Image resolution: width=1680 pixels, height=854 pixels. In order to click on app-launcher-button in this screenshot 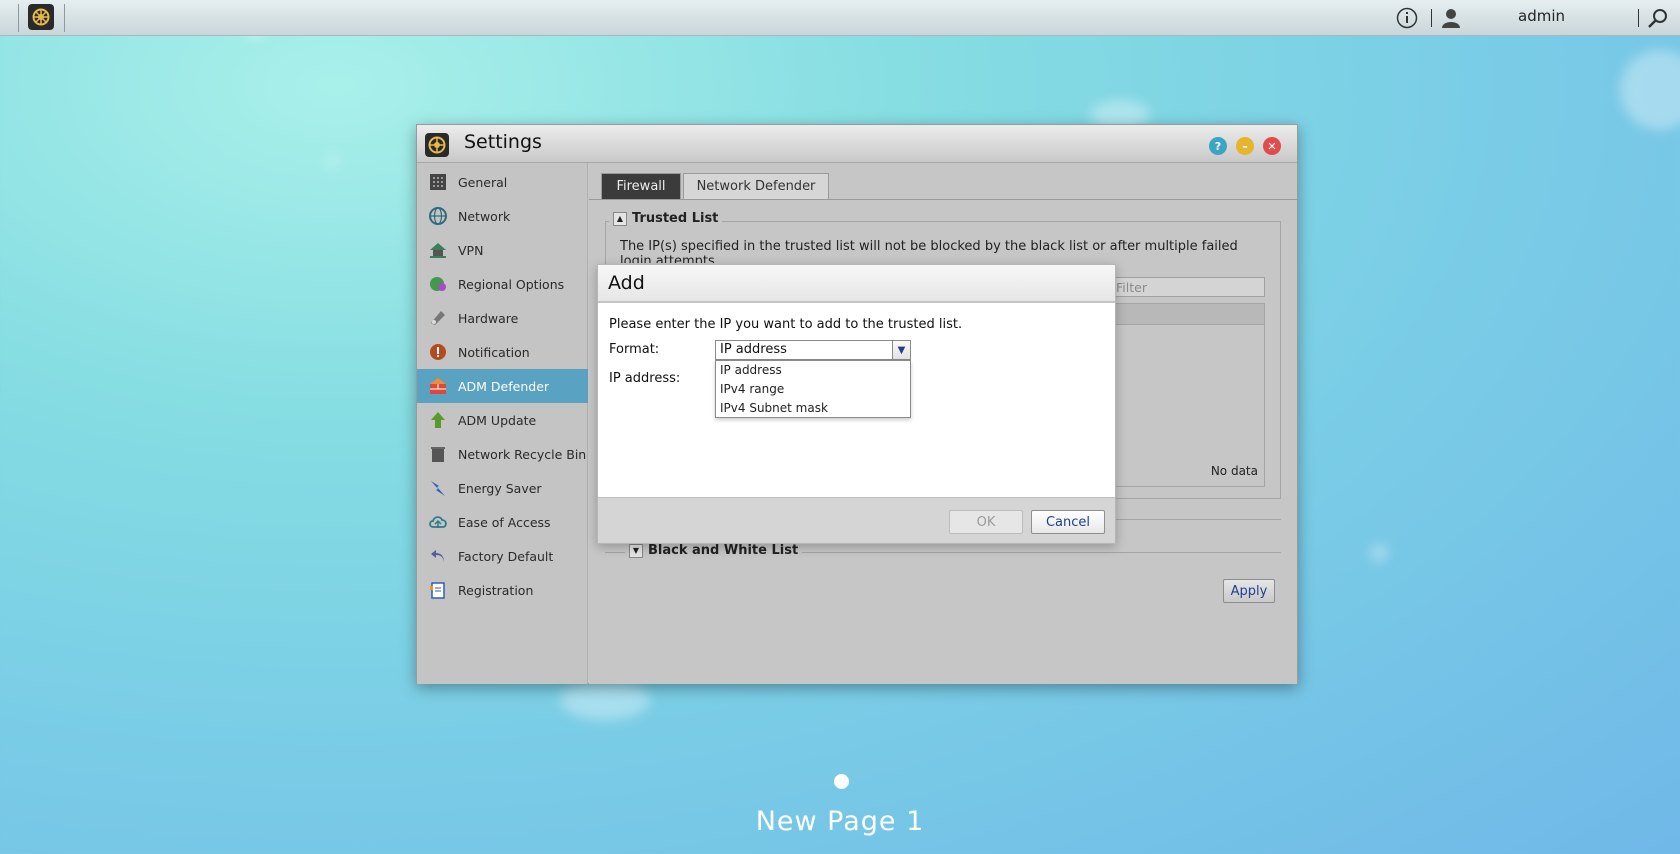, I will do `click(41, 17)`.